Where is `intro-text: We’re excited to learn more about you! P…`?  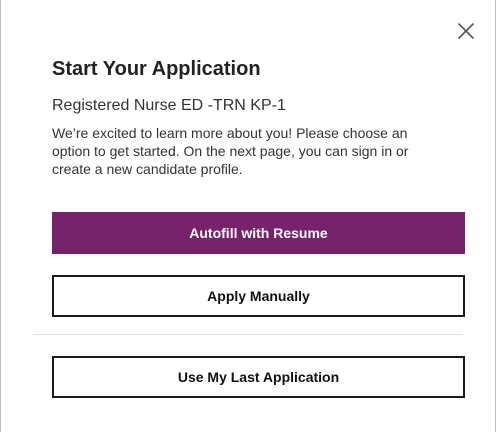
intro-text: We’re excited to learn more about you! P… is located at coordinates (230, 151).